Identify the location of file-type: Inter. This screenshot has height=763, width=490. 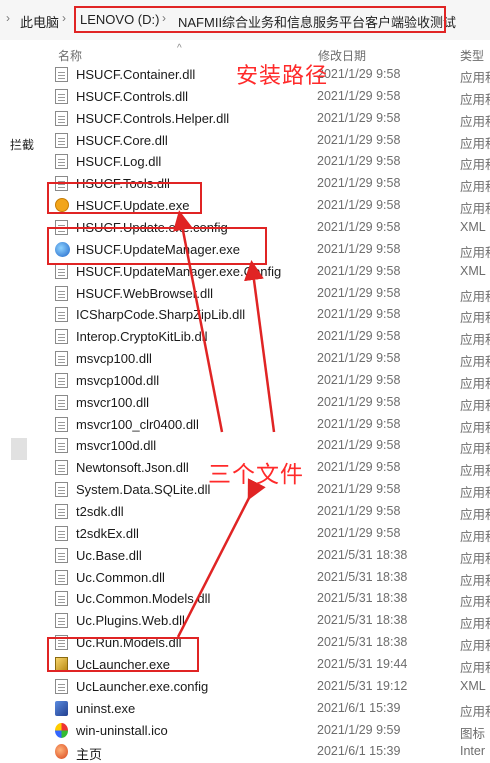
(473, 751).